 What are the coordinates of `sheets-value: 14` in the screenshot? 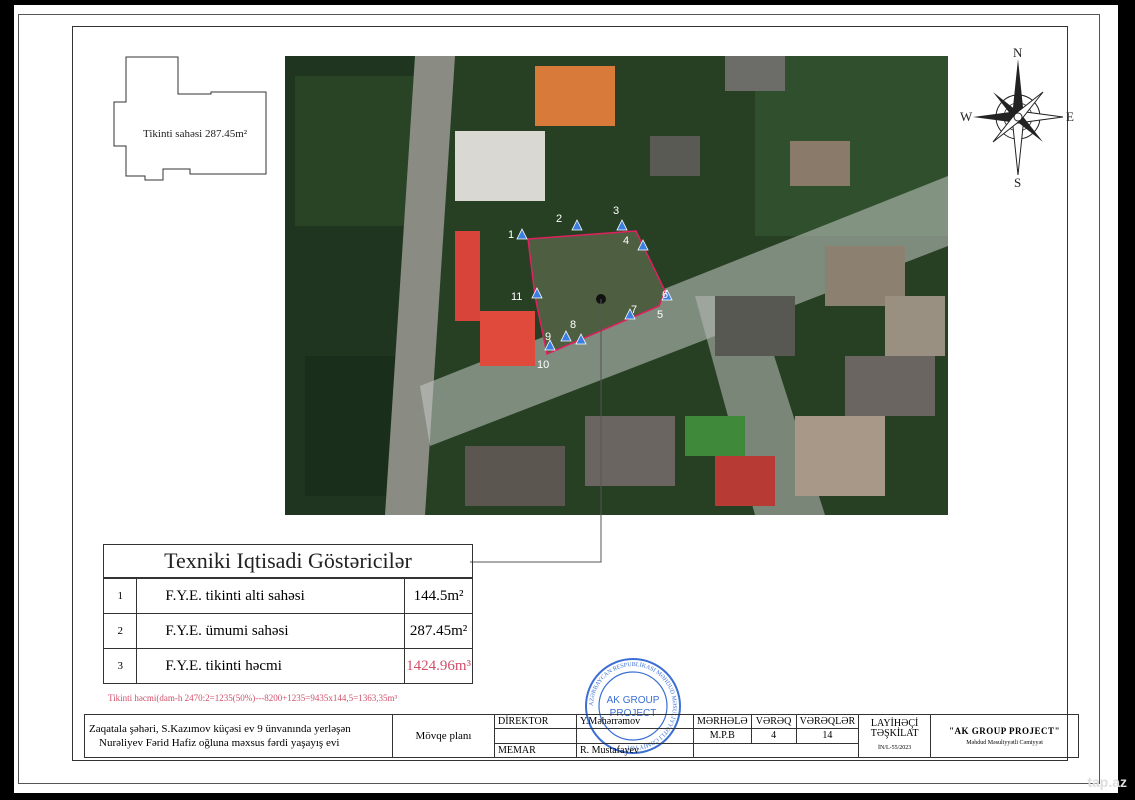 It's located at (827, 736).